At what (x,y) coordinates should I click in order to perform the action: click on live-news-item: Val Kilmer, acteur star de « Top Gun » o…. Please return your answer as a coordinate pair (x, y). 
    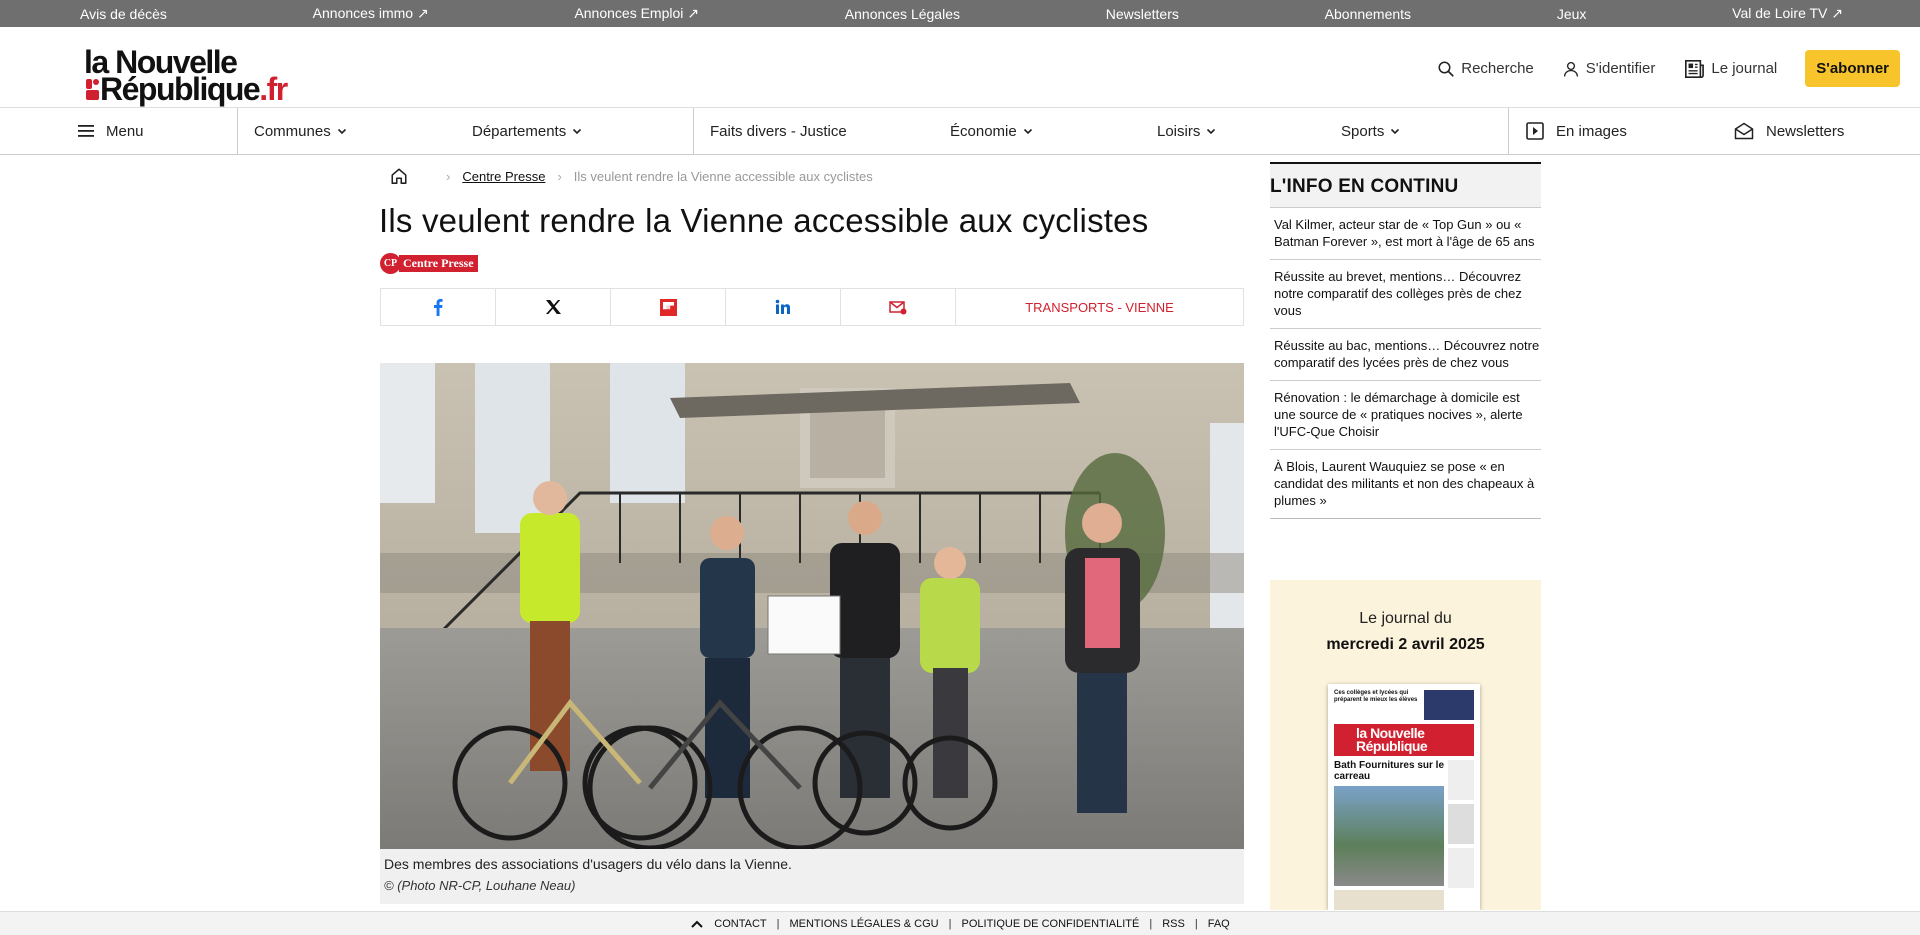
    Looking at the image, I should click on (1405, 233).